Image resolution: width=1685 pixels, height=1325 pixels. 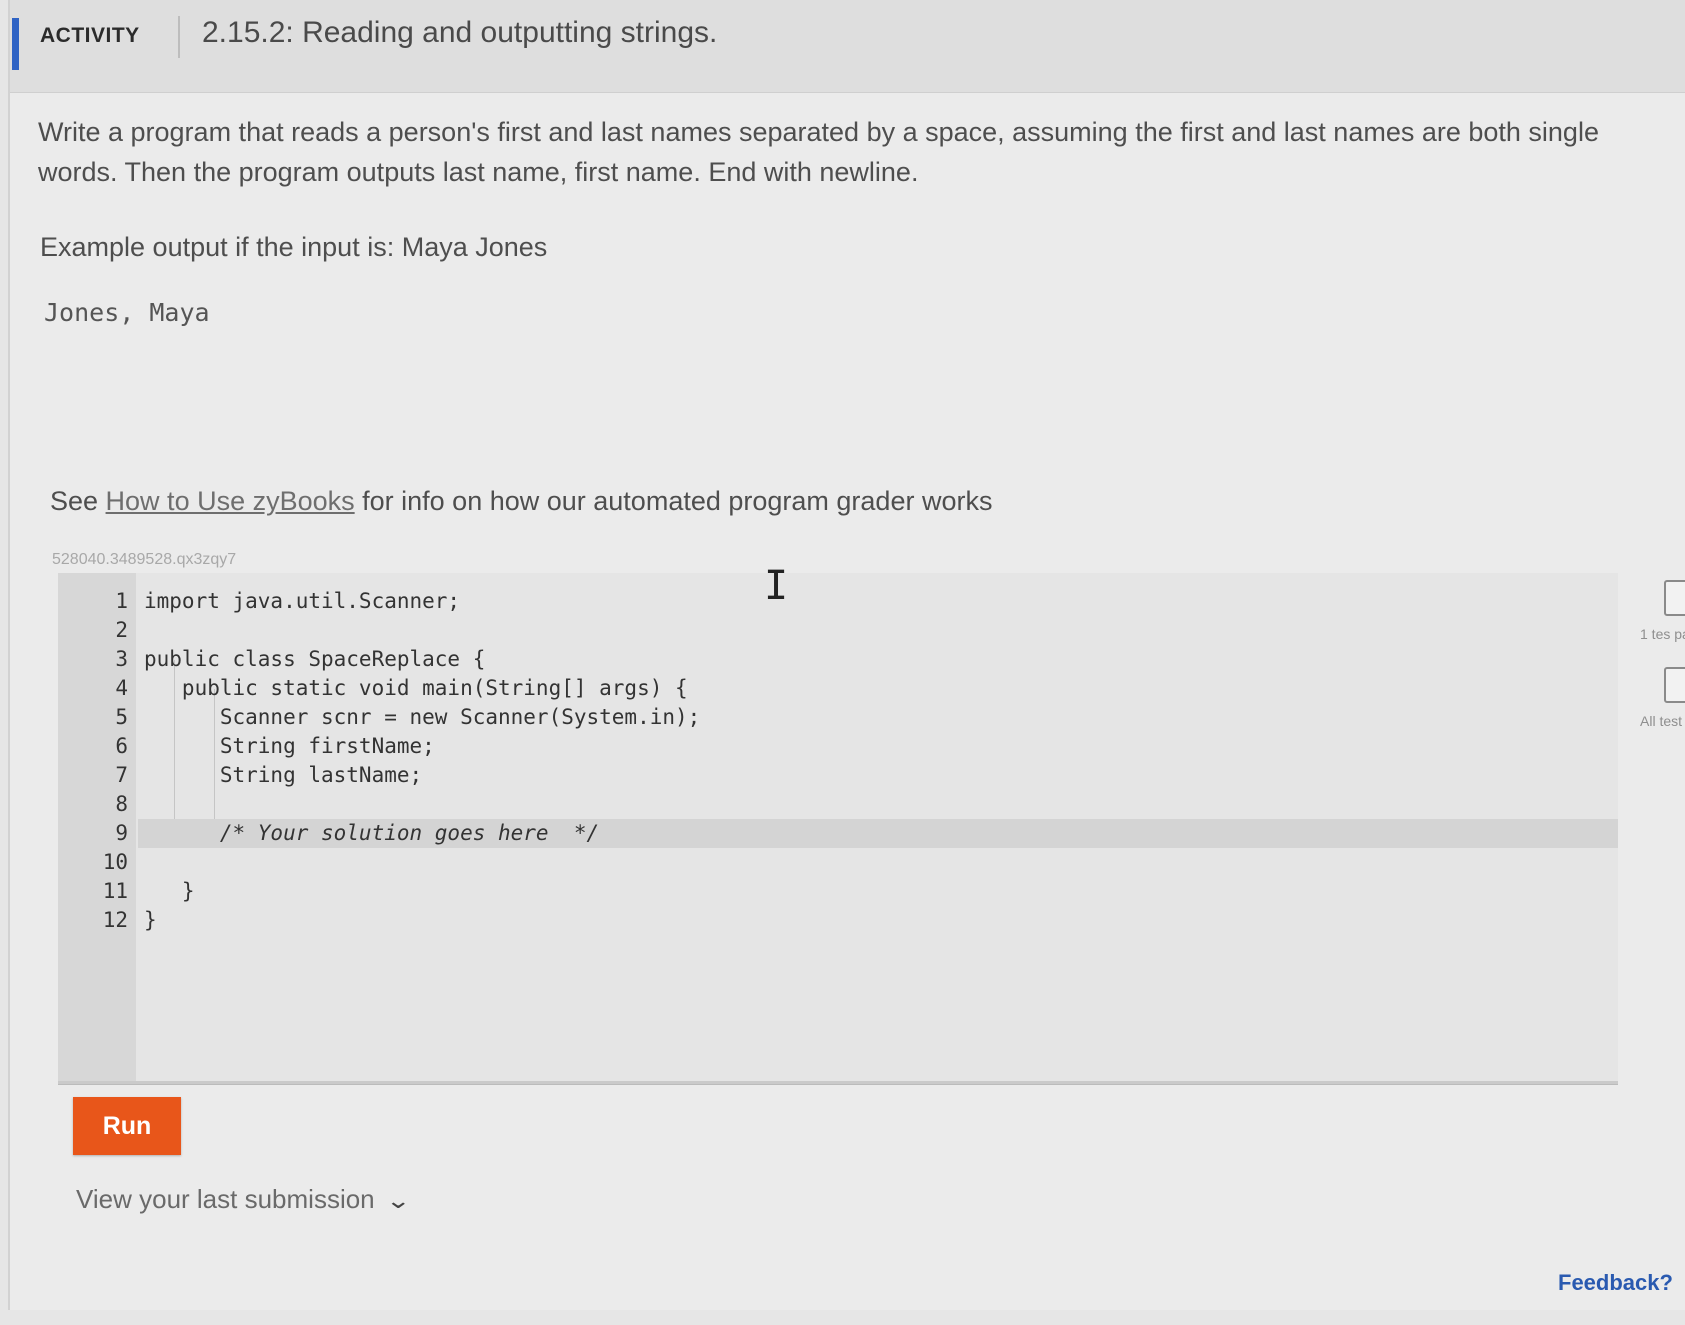 I want to click on run-button: Run, so click(x=127, y=1126).